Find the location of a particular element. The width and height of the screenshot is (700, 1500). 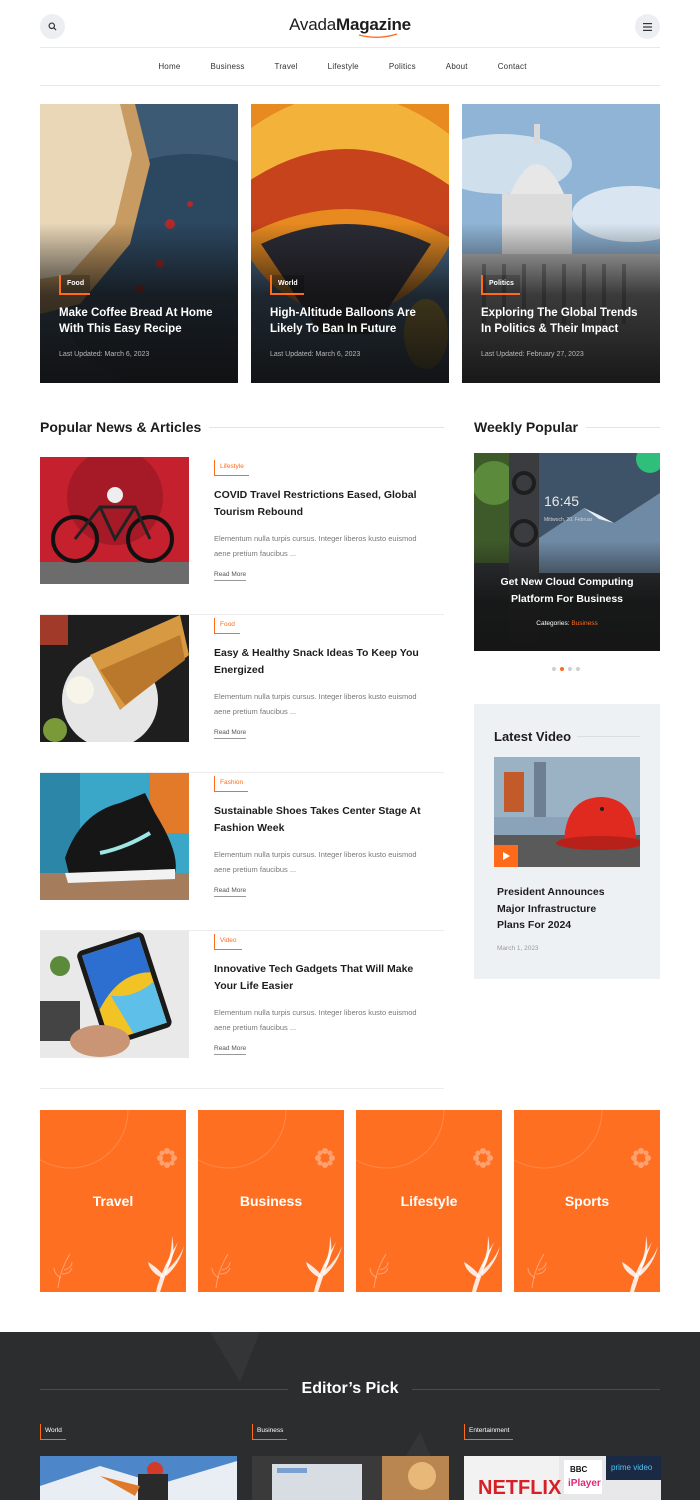

slider-dot-active is located at coordinates (562, 669).